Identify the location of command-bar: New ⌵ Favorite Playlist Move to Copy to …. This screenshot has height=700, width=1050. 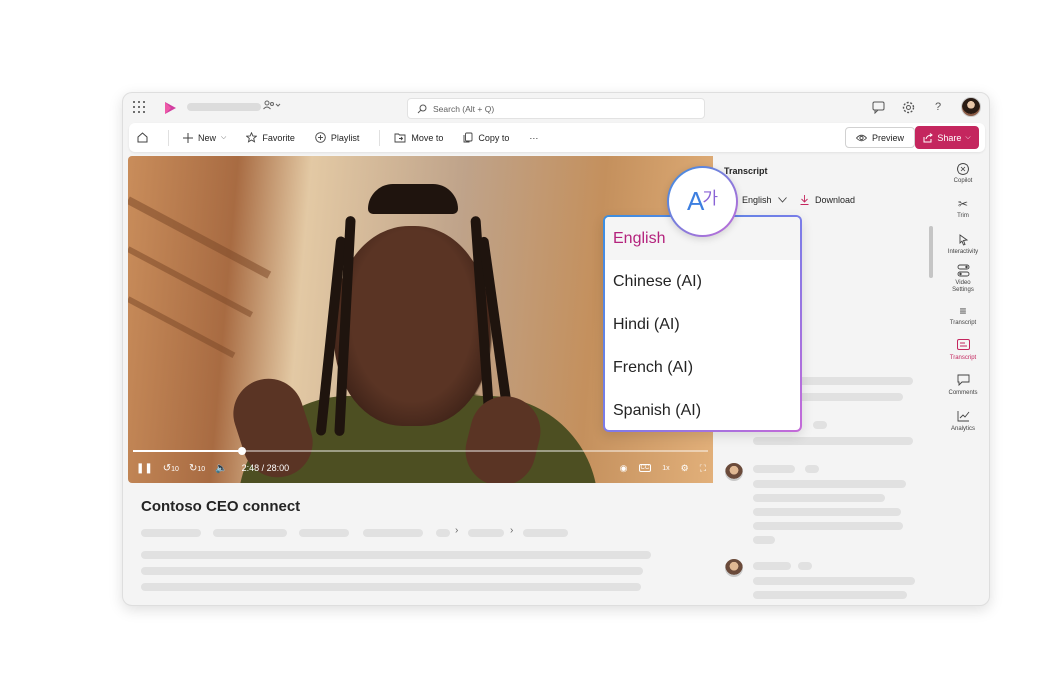
(557, 137).